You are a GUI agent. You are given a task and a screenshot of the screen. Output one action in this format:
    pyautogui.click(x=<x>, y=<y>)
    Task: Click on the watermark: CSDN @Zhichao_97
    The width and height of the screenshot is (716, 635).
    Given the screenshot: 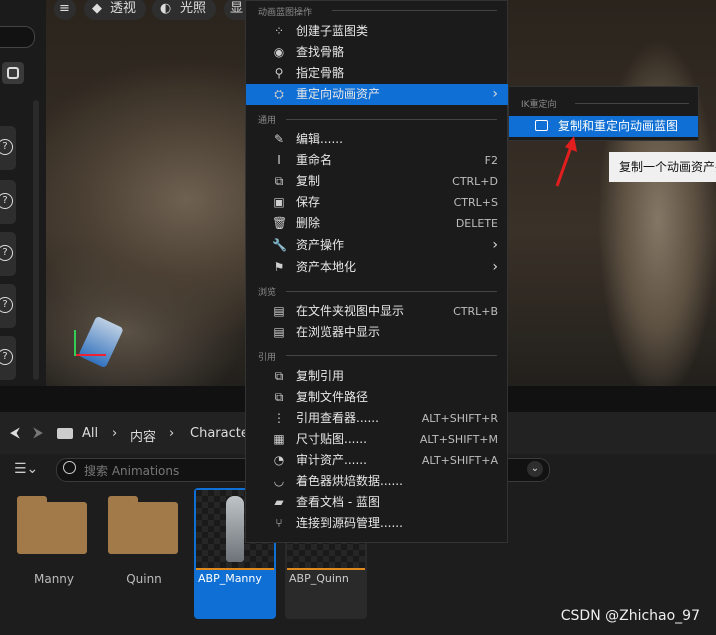 What is the action you would take?
    pyautogui.click(x=630, y=616)
    